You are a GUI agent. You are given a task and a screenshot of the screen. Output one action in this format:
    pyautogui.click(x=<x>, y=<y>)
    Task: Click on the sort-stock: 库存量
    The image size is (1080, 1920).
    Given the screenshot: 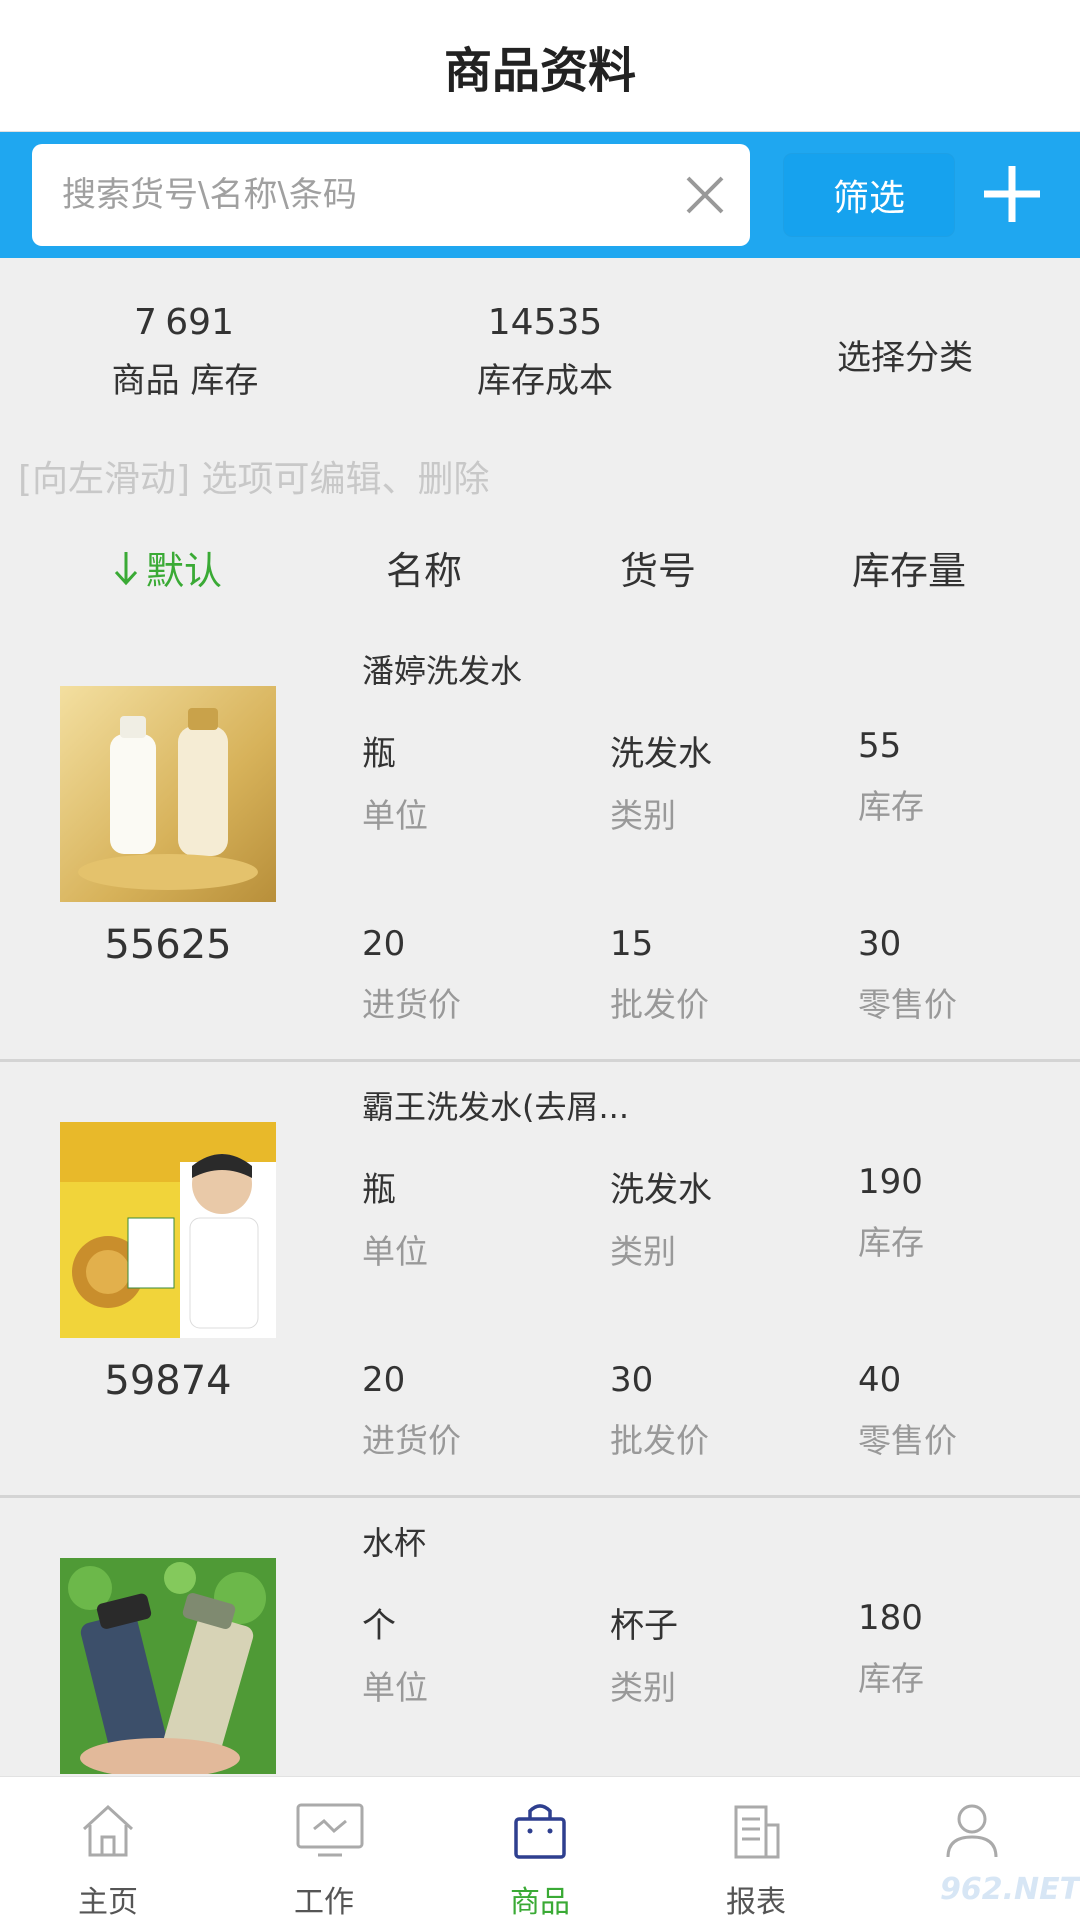 What is the action you would take?
    pyautogui.click(x=909, y=567)
    